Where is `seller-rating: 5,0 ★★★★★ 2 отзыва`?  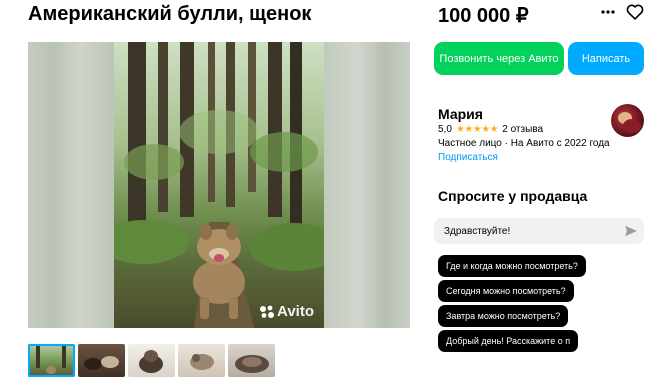 seller-rating: 5,0 ★★★★★ 2 отзыва is located at coordinates (490, 129).